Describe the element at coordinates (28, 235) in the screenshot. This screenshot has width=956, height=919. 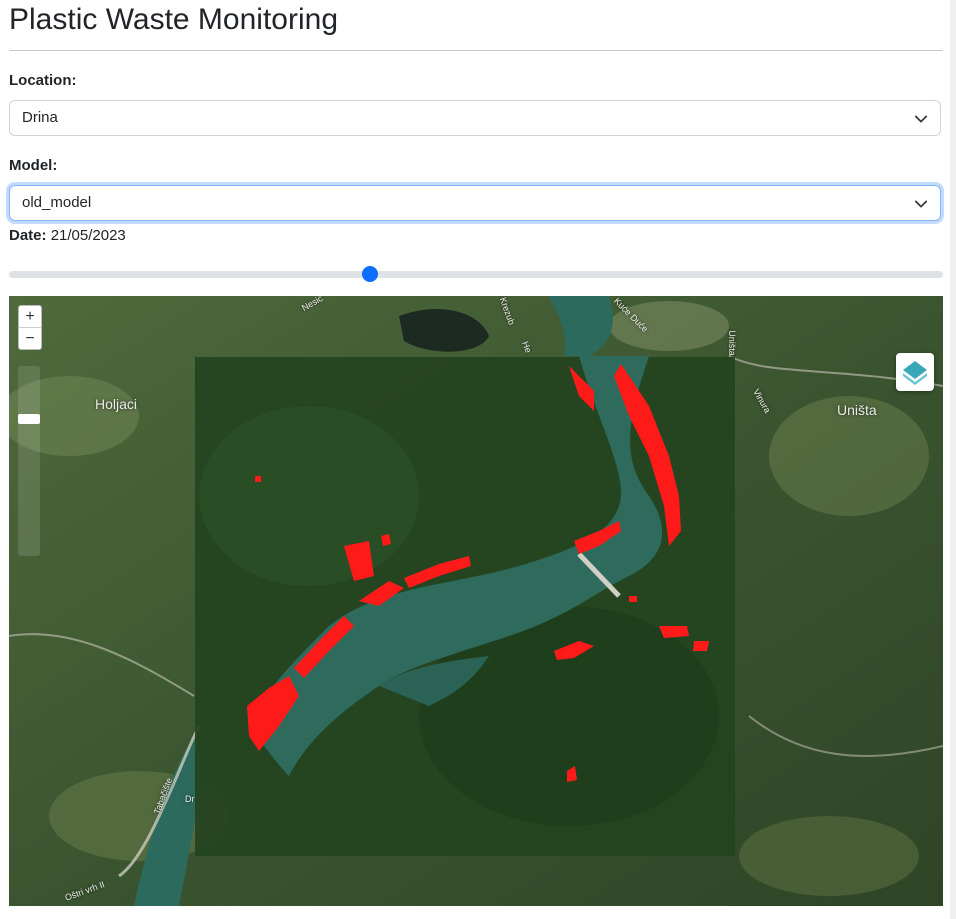
I see `date-label: Date:` at that location.